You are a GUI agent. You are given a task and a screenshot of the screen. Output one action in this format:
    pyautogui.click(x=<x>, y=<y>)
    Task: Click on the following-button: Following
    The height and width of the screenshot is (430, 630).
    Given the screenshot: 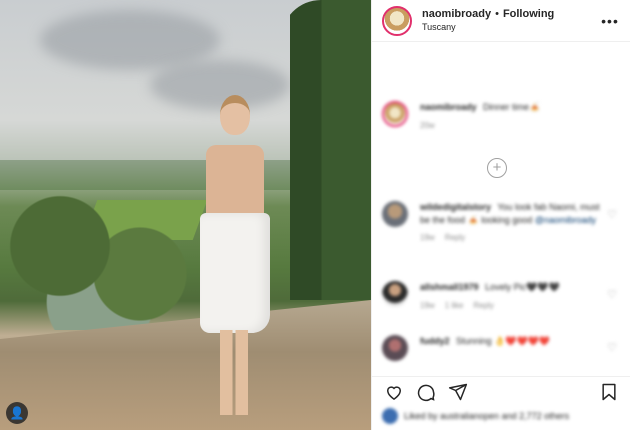 What is the action you would take?
    pyautogui.click(x=528, y=15)
    